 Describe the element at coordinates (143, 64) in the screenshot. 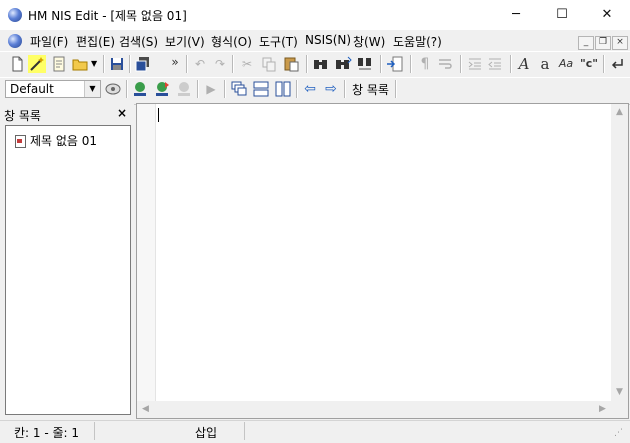

I see `save-all-icon` at that location.